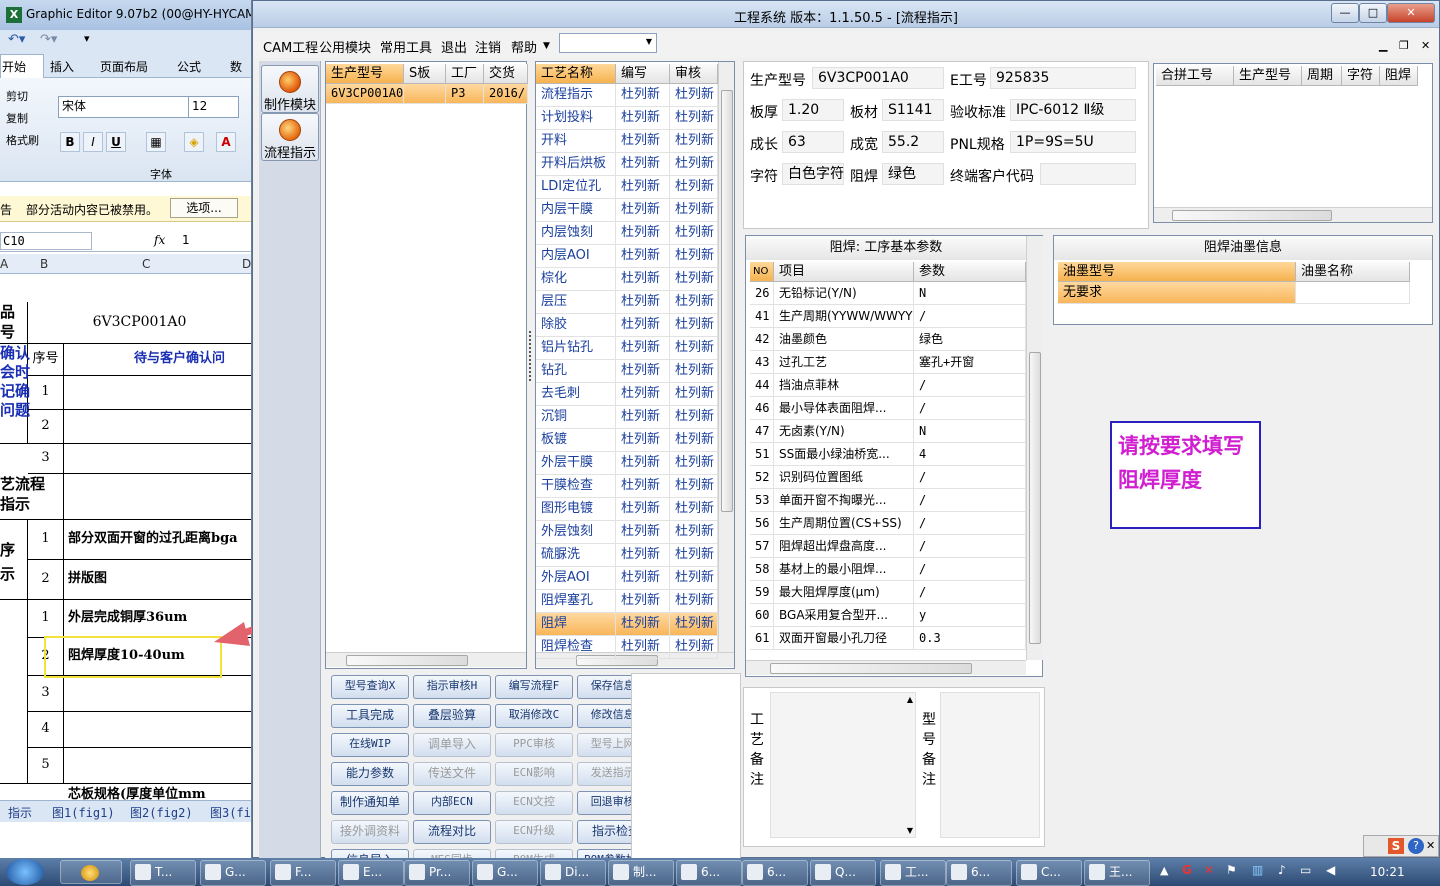  Describe the element at coordinates (370, 687) in the screenshot. I see `action-button: 型号查询X` at that location.